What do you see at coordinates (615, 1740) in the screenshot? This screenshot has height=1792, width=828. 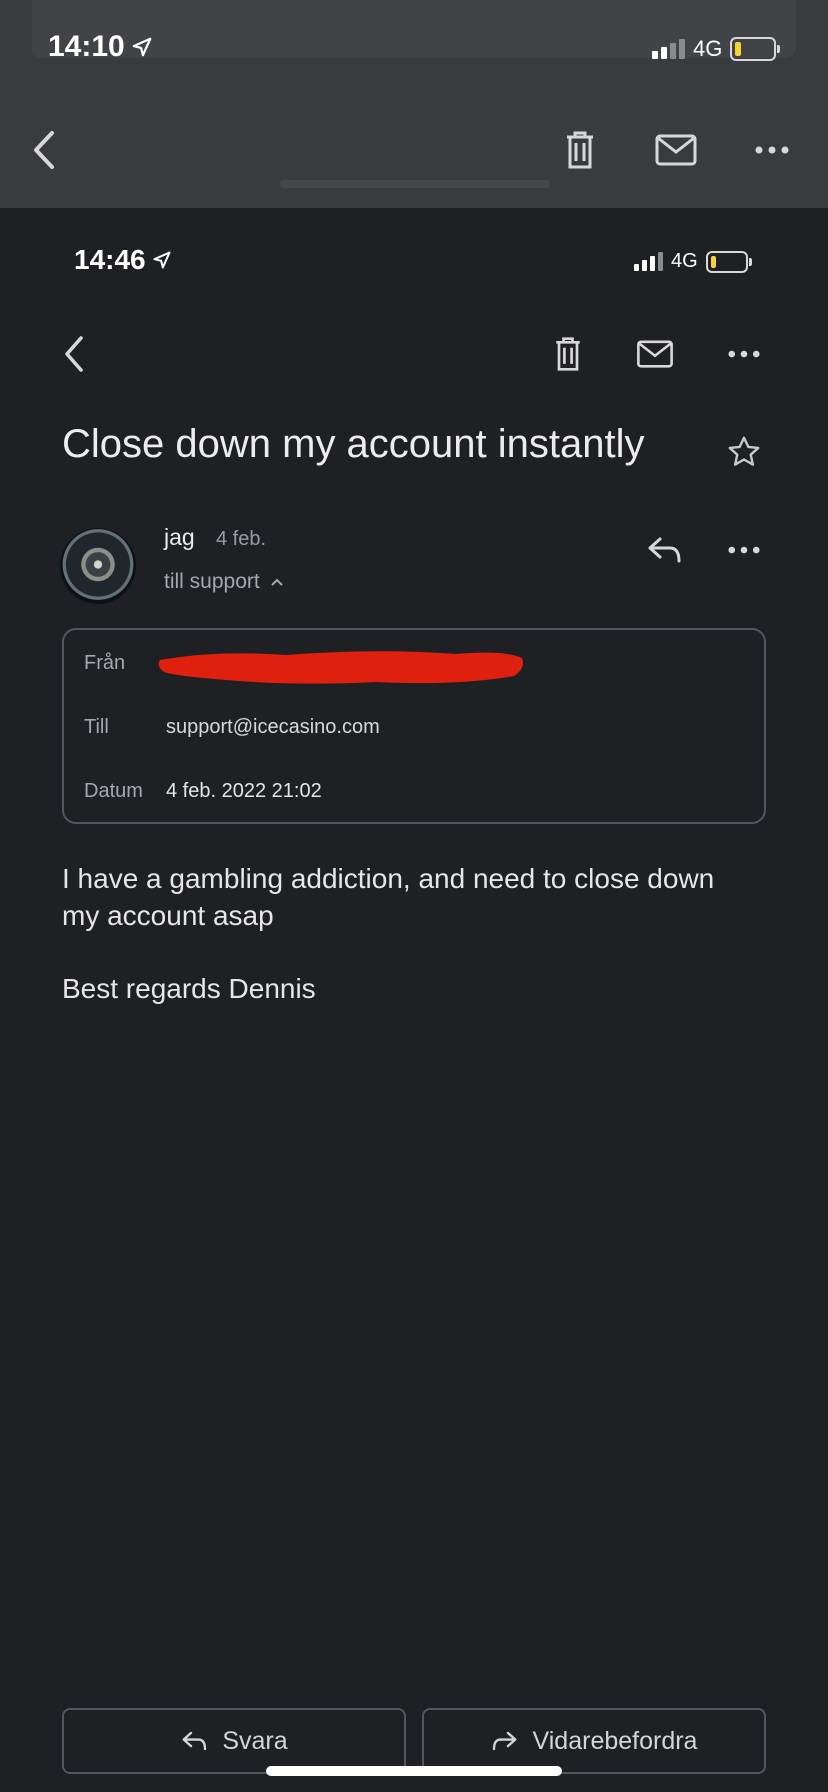 I see `forward-button-label: Vidarebefordra` at bounding box center [615, 1740].